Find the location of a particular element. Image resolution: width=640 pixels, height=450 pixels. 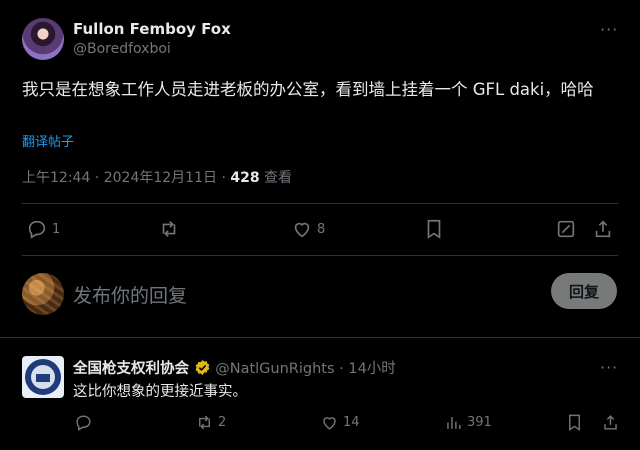

grok-icon is located at coordinates (566, 229).